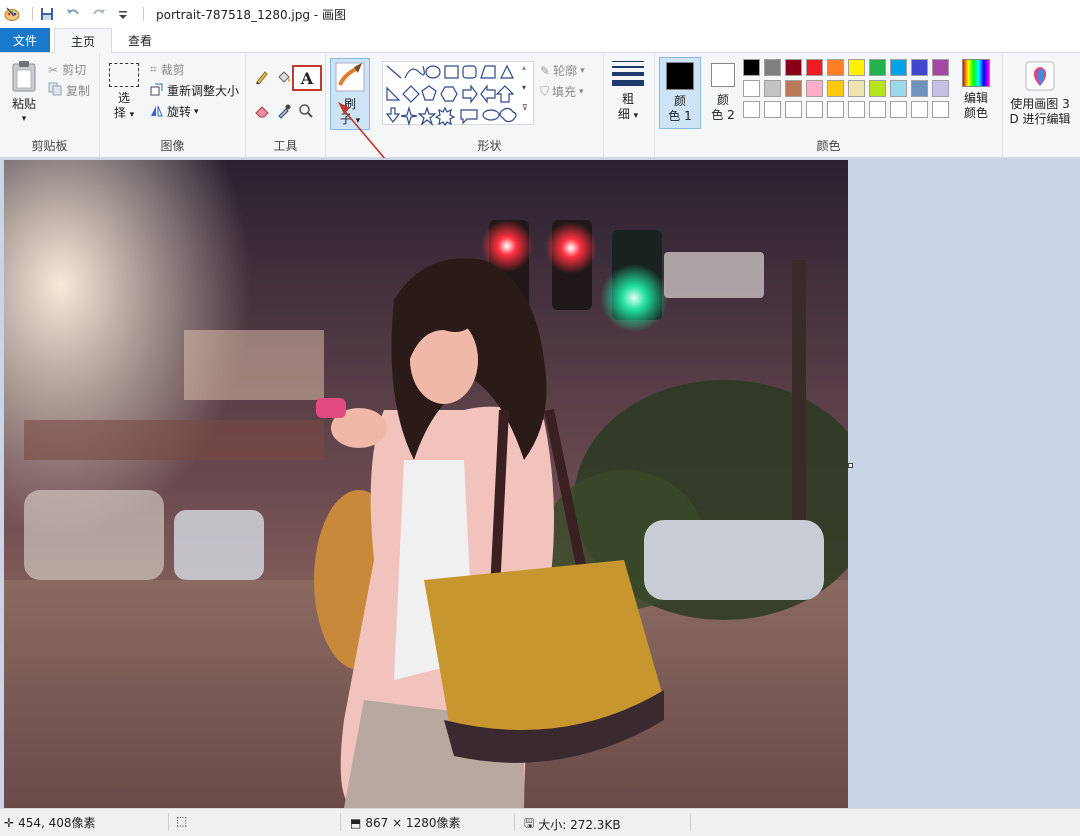 This screenshot has height=836, width=1080. What do you see at coordinates (194, 90) in the screenshot?
I see `resize-button: 重新调整大小` at bounding box center [194, 90].